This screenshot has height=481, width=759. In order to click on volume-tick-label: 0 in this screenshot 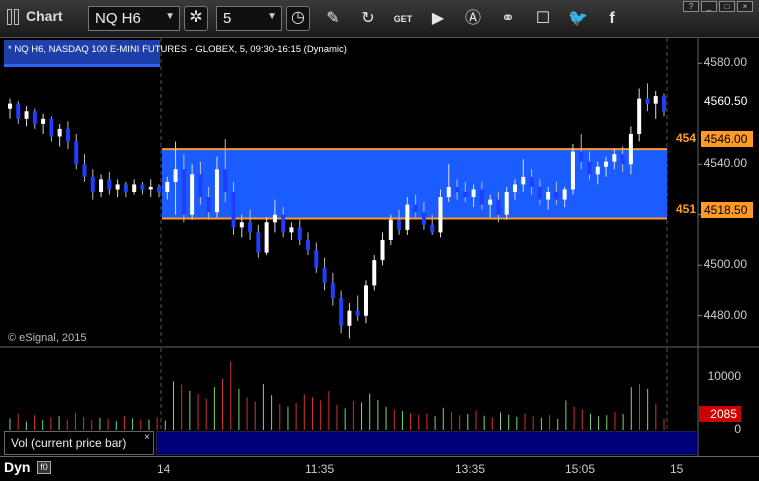, I will do `click(737, 429)`.